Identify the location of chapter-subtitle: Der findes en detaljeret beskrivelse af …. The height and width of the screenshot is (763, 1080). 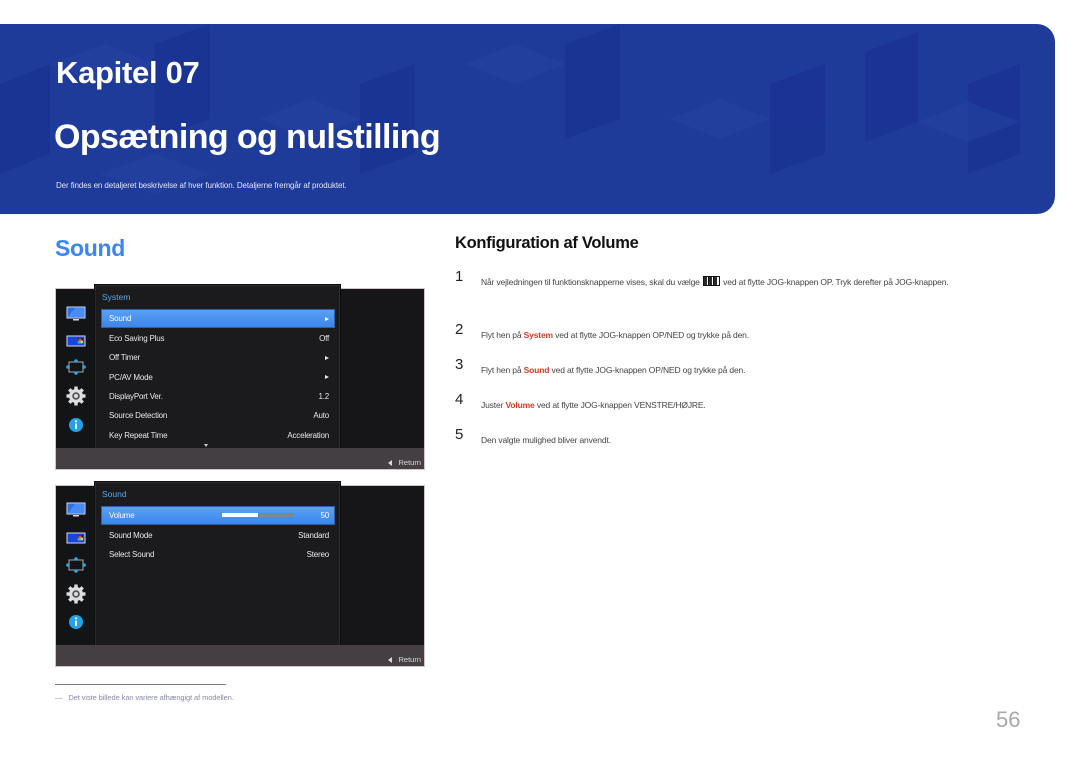
(201, 185).